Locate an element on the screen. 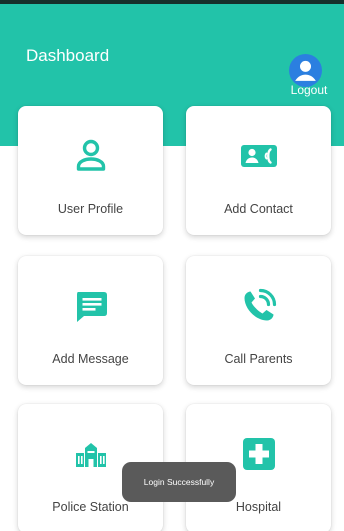  page-title: Dashboard is located at coordinates (68, 55).